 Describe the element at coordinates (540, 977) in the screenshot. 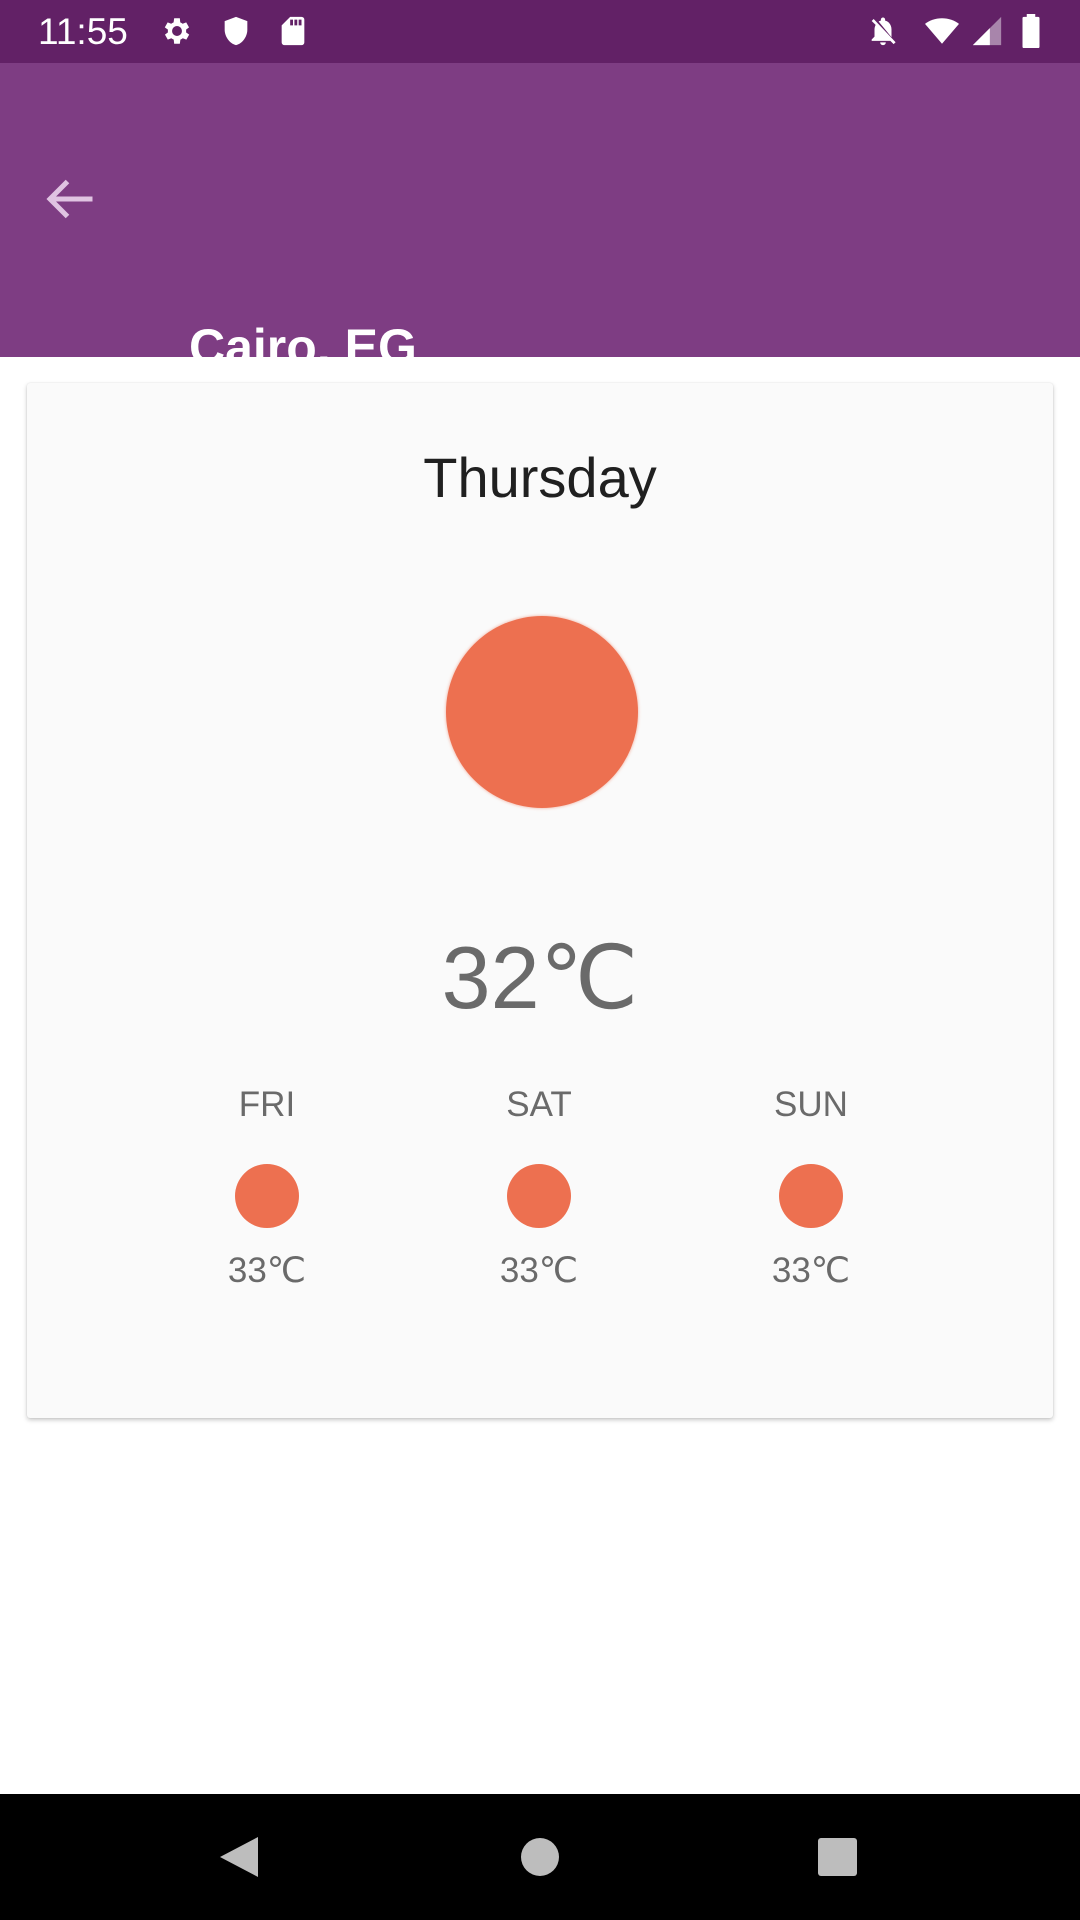

I see `current-temperature: 32℃` at that location.